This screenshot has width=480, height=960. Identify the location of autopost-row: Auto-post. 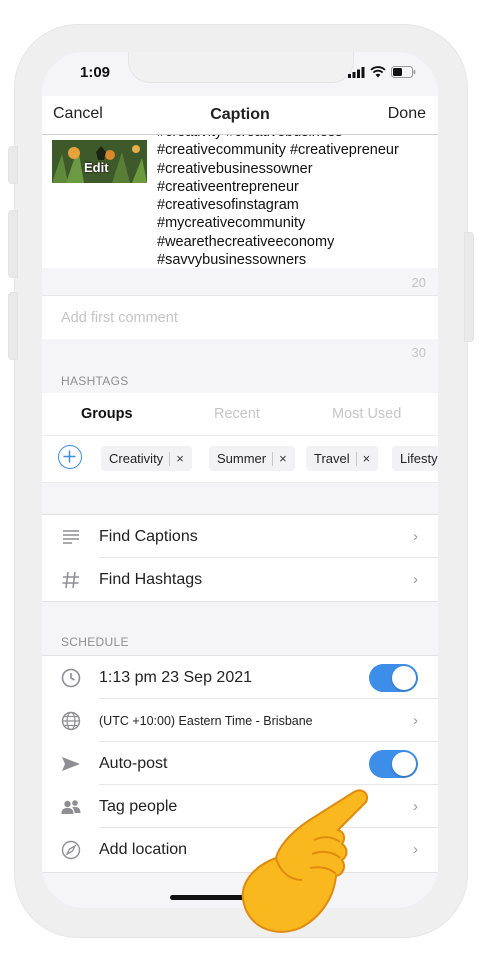
(240, 763).